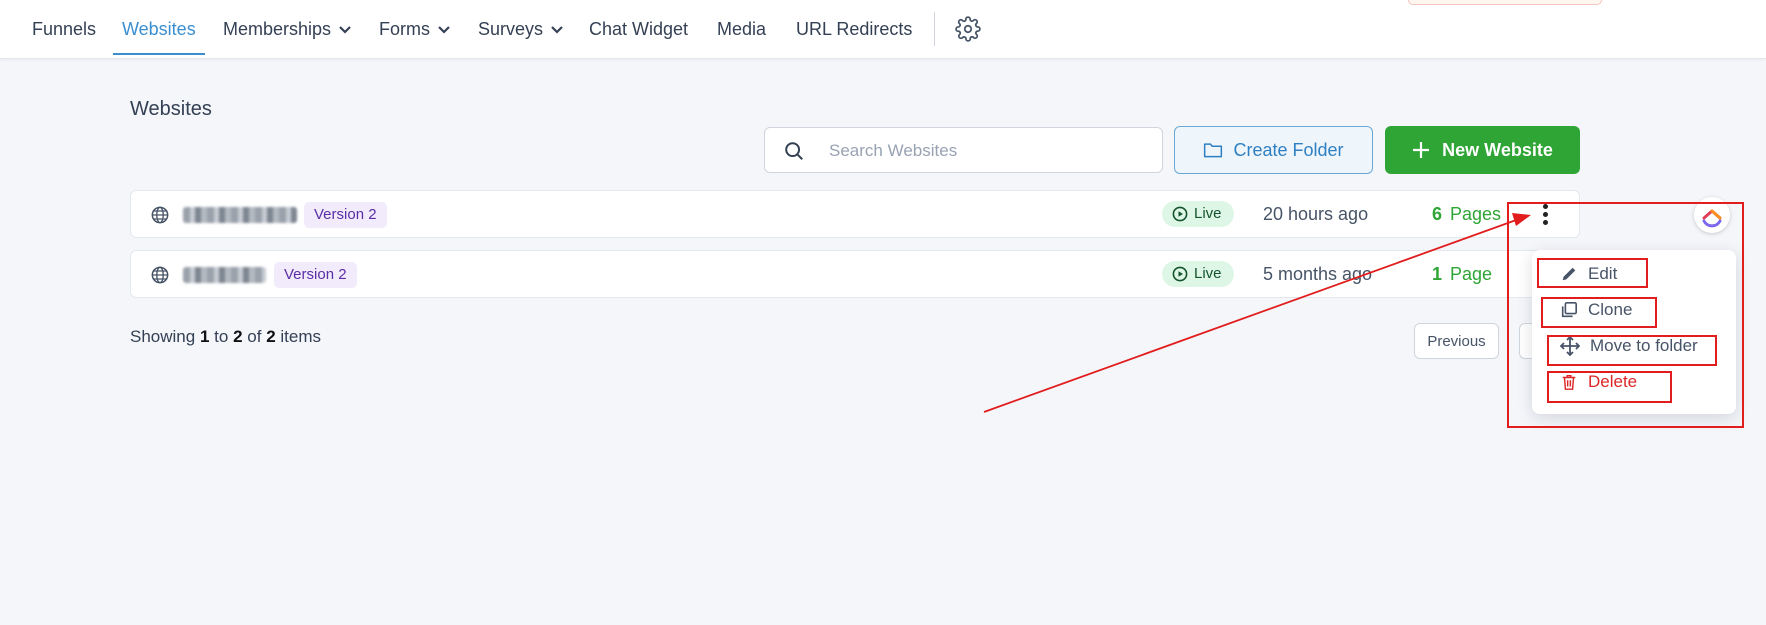 The width and height of the screenshot is (1766, 625). Describe the element at coordinates (1712, 215) in the screenshot. I see `app-logo-icon` at that location.